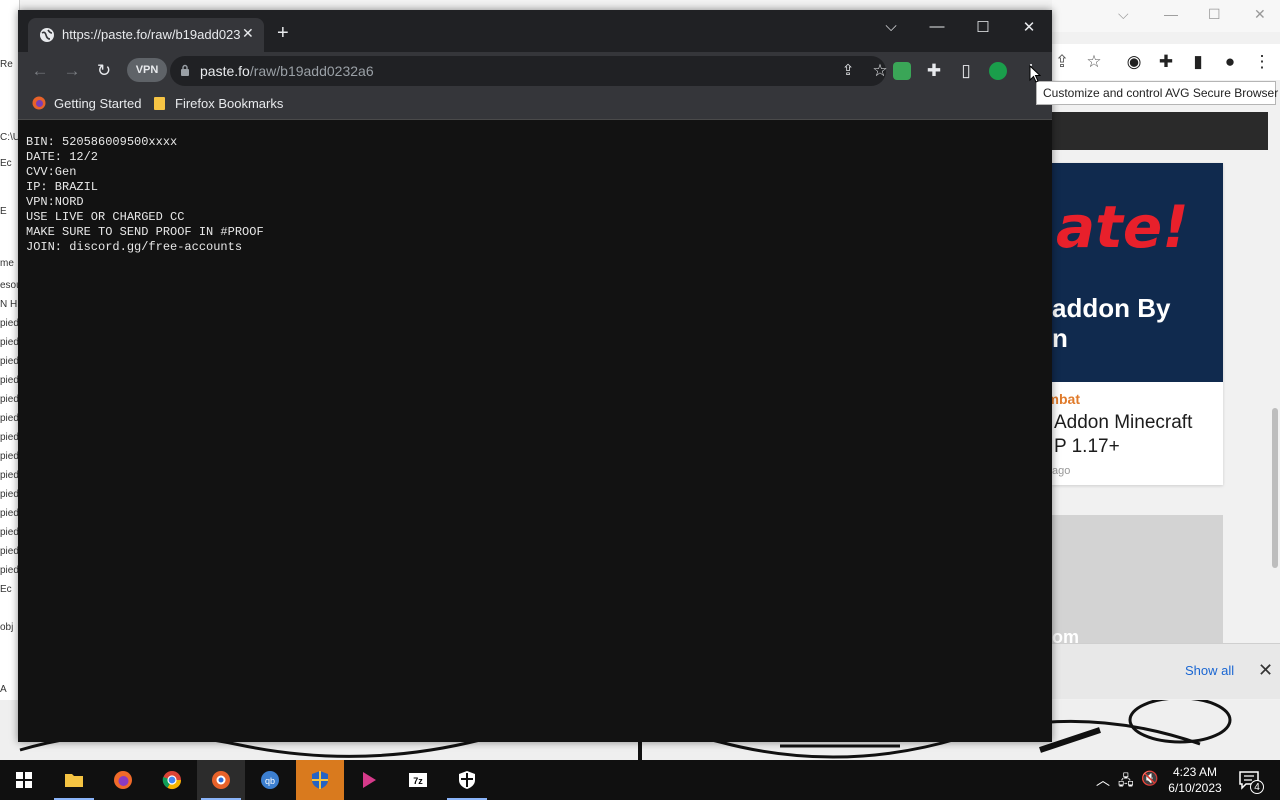 This screenshot has width=1280, height=800. What do you see at coordinates (1195, 772) in the screenshot?
I see `clock-time: 4:23 AM` at bounding box center [1195, 772].